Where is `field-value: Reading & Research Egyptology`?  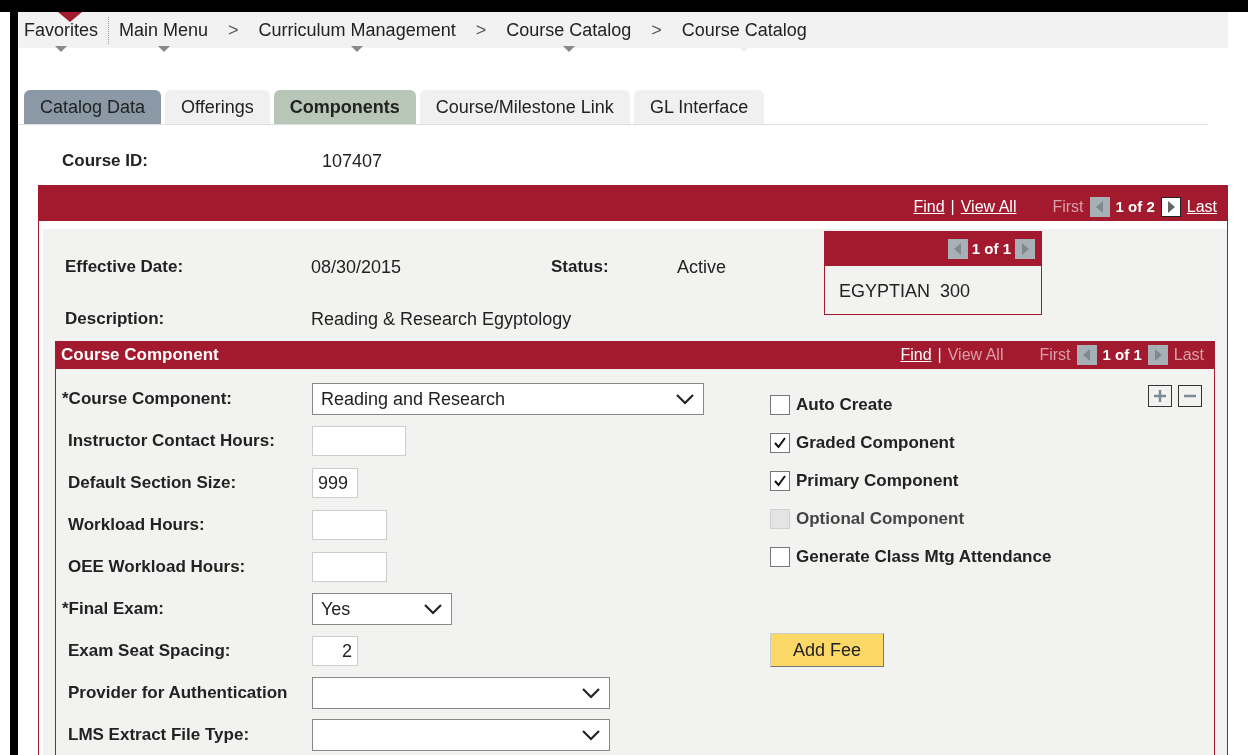 field-value: Reading & Research Egyptology is located at coordinates (441, 319).